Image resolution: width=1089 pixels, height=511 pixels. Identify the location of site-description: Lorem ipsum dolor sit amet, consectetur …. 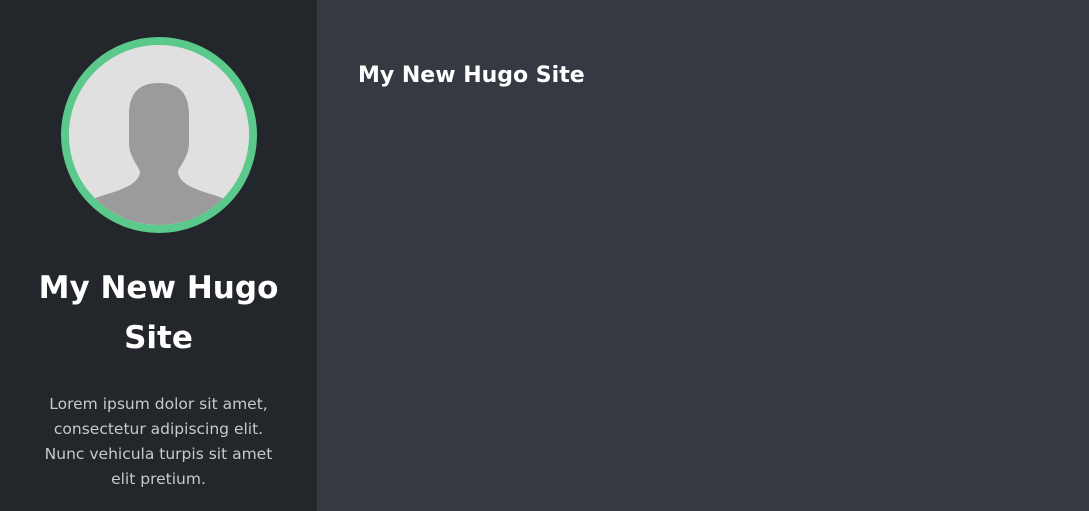
(158, 441).